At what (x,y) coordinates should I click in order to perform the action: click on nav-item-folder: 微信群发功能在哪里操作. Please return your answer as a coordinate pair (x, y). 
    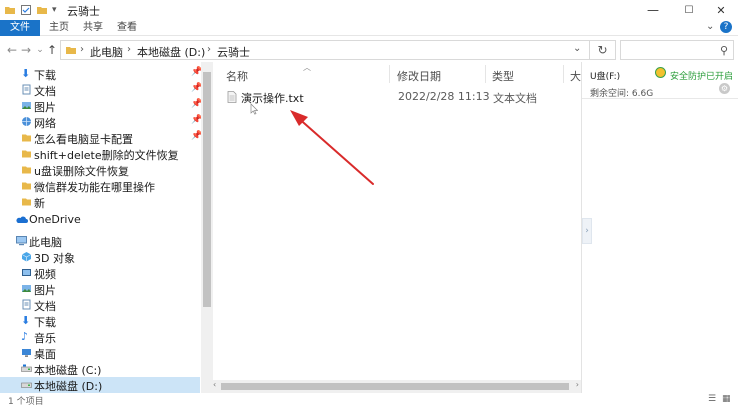
    Looking at the image, I should click on (100, 186).